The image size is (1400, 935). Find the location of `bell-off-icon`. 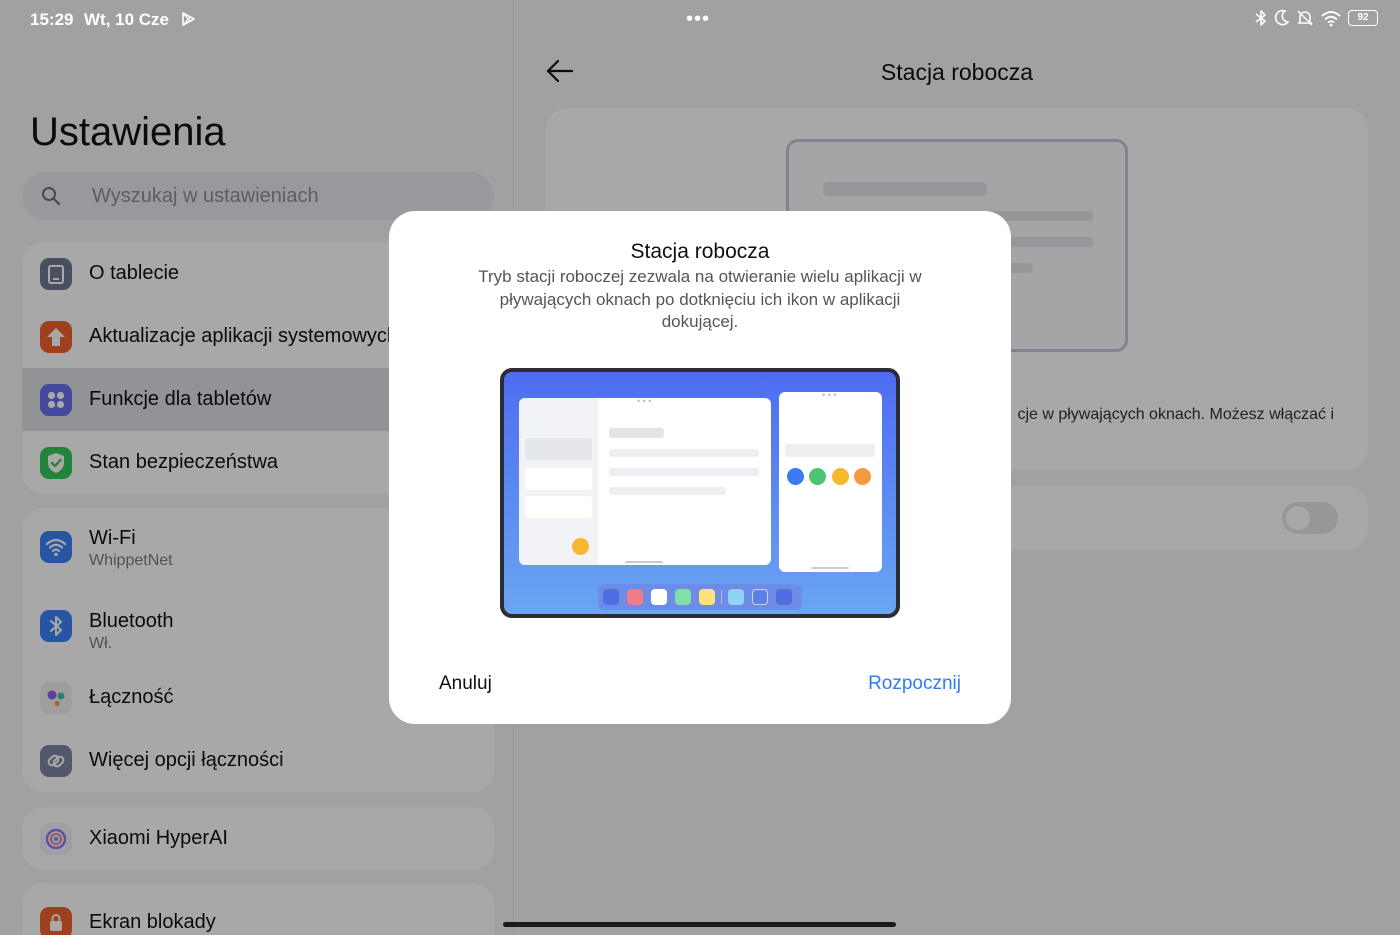

bell-off-icon is located at coordinates (1305, 18).